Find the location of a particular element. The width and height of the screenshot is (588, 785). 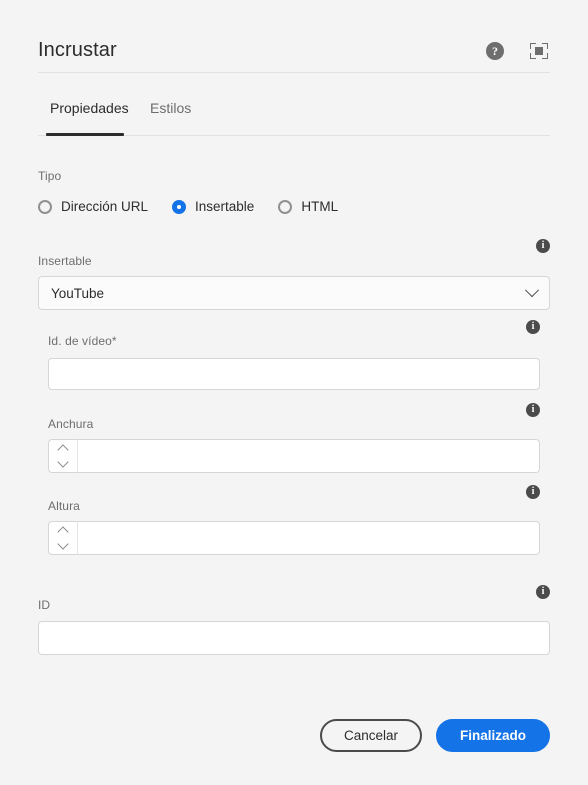

width-label: Anchura is located at coordinates (71, 424).